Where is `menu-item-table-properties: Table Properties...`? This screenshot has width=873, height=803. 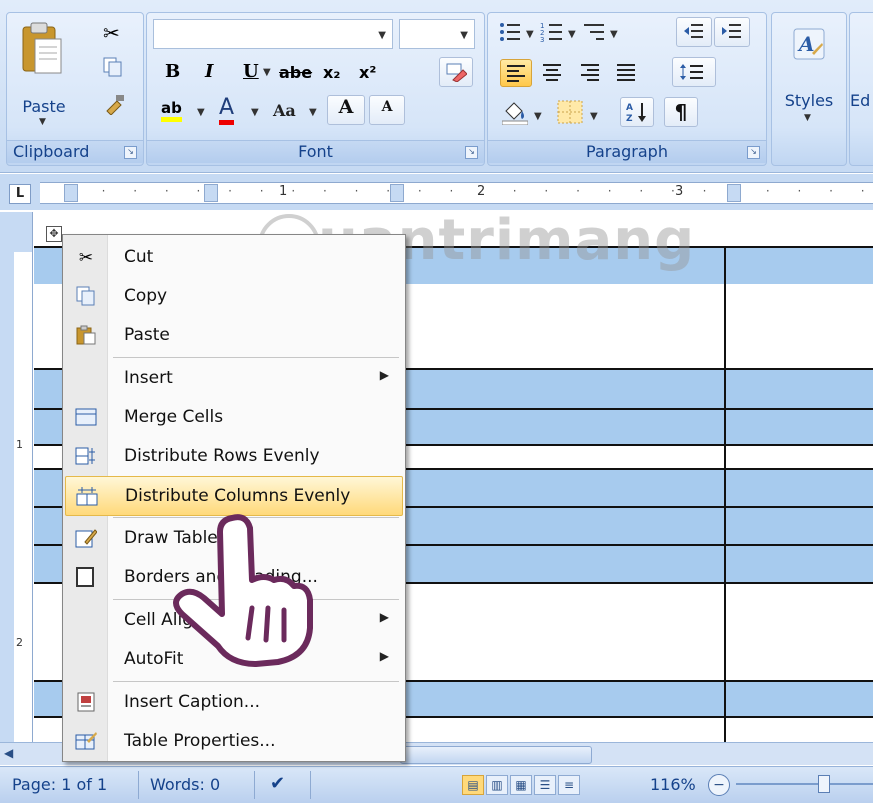 menu-item-table-properties: Table Properties... is located at coordinates (234, 741).